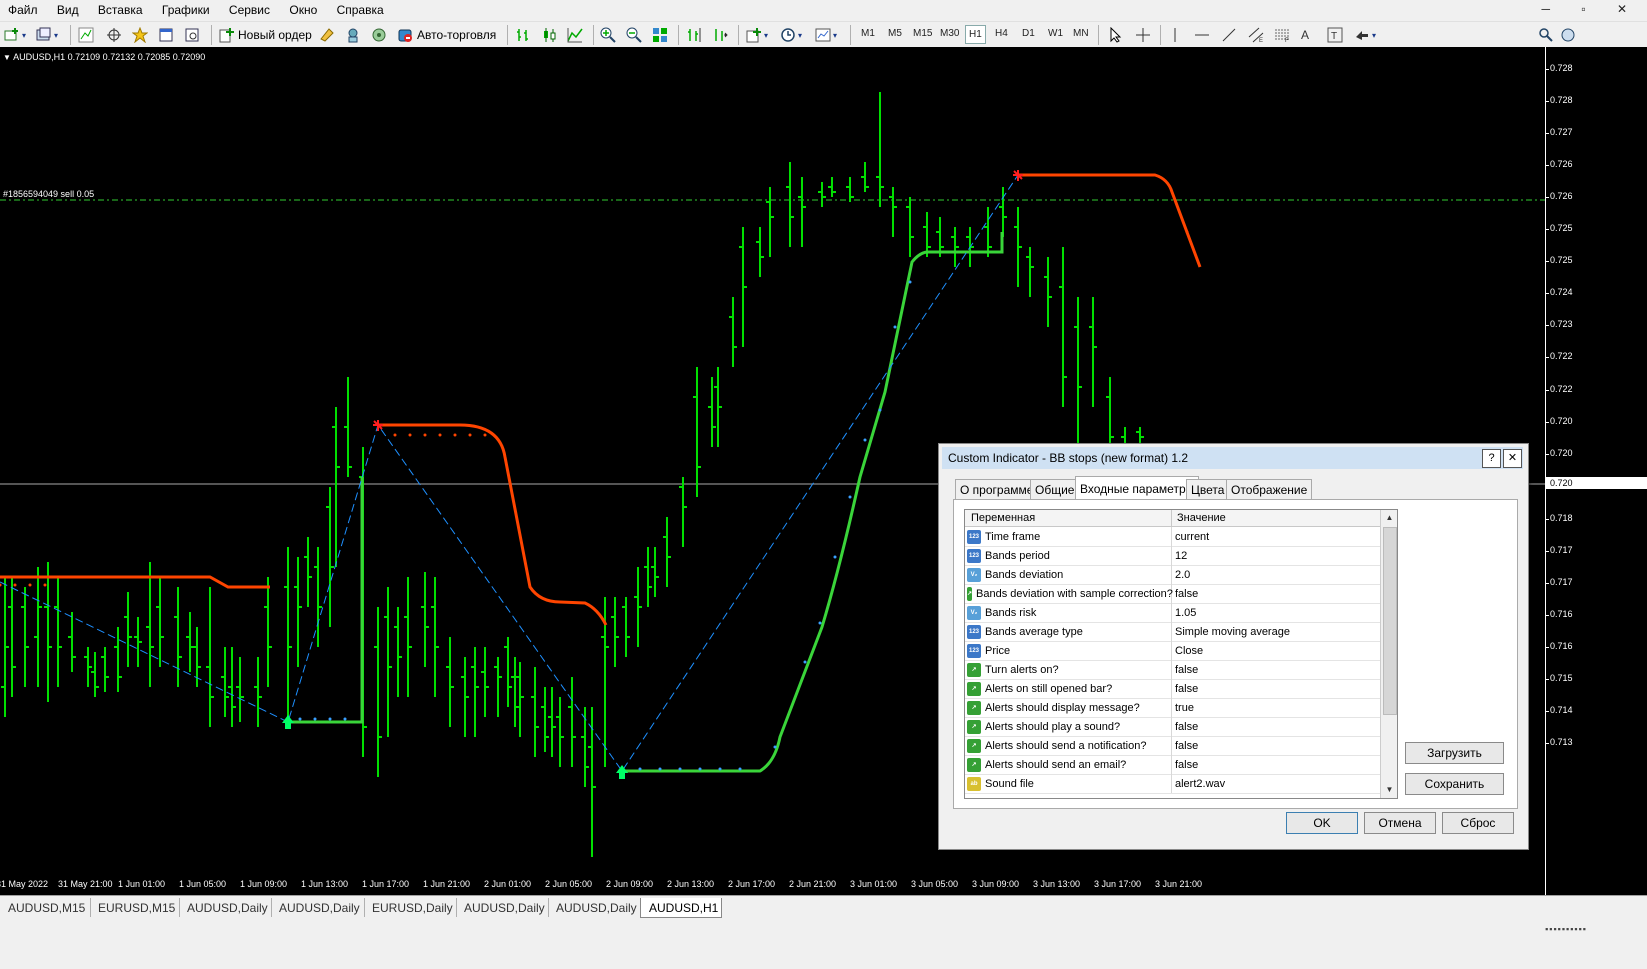 The height and width of the screenshot is (969, 1647). Describe the element at coordinates (1390, 621) in the screenshot. I see `scroll-thumb` at that location.